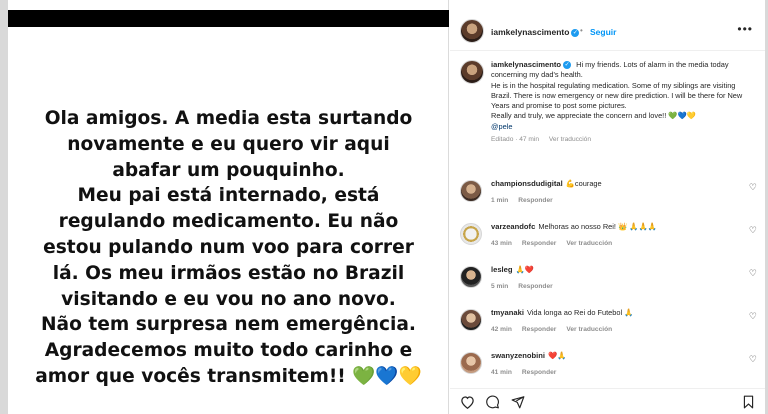  Describe the element at coordinates (228, 118) in the screenshot. I see `story-line: Ola amigos. A media esta surtando` at that location.